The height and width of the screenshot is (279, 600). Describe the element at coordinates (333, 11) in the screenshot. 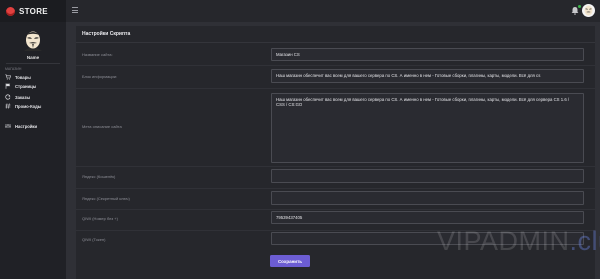

I see `topbar` at that location.